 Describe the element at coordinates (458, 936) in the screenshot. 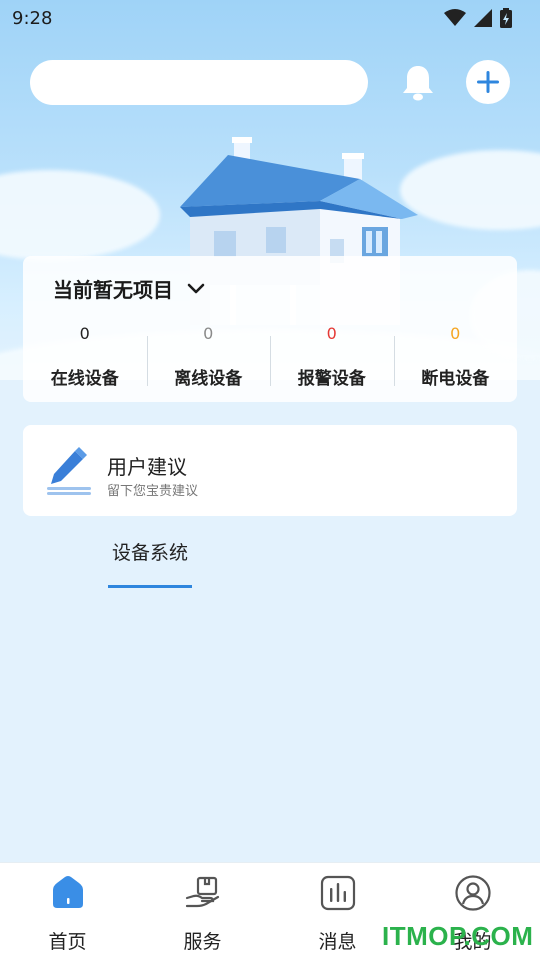

I see `watermark-text: ITMOP.COM` at that location.